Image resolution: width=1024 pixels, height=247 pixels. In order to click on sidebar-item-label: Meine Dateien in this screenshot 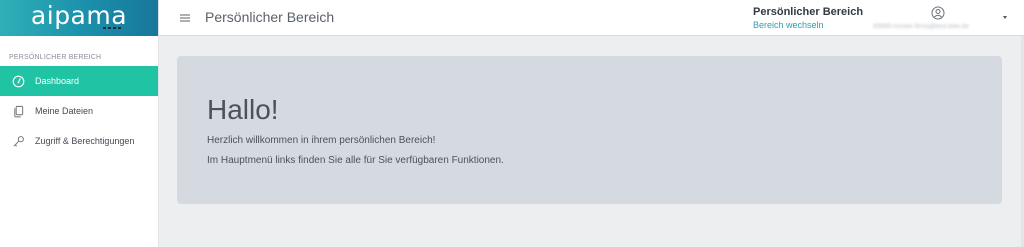, I will do `click(64, 111)`.